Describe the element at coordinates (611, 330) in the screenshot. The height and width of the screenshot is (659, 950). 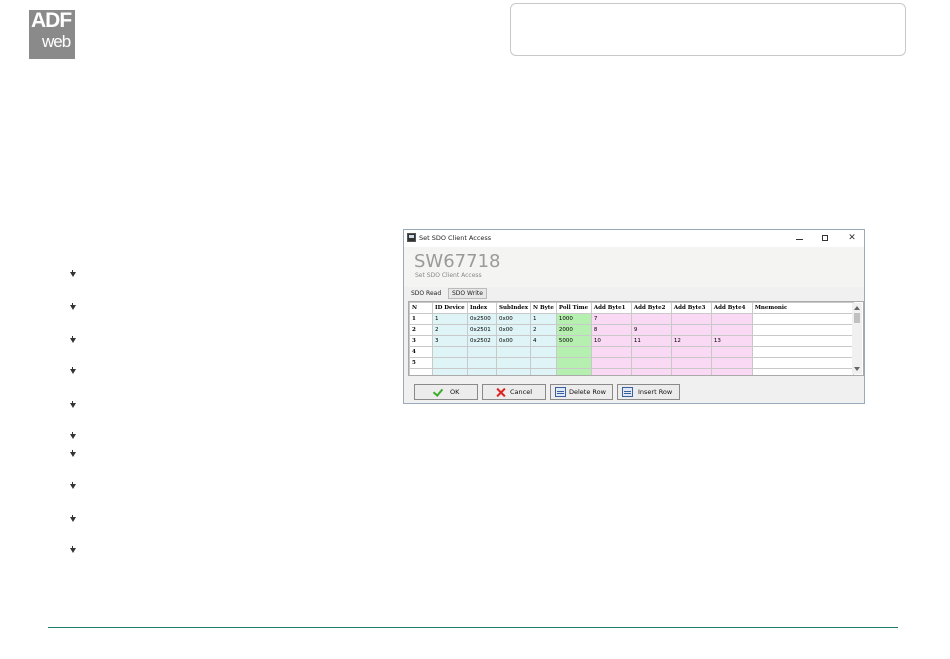
I see `table-cell: 8` at that location.